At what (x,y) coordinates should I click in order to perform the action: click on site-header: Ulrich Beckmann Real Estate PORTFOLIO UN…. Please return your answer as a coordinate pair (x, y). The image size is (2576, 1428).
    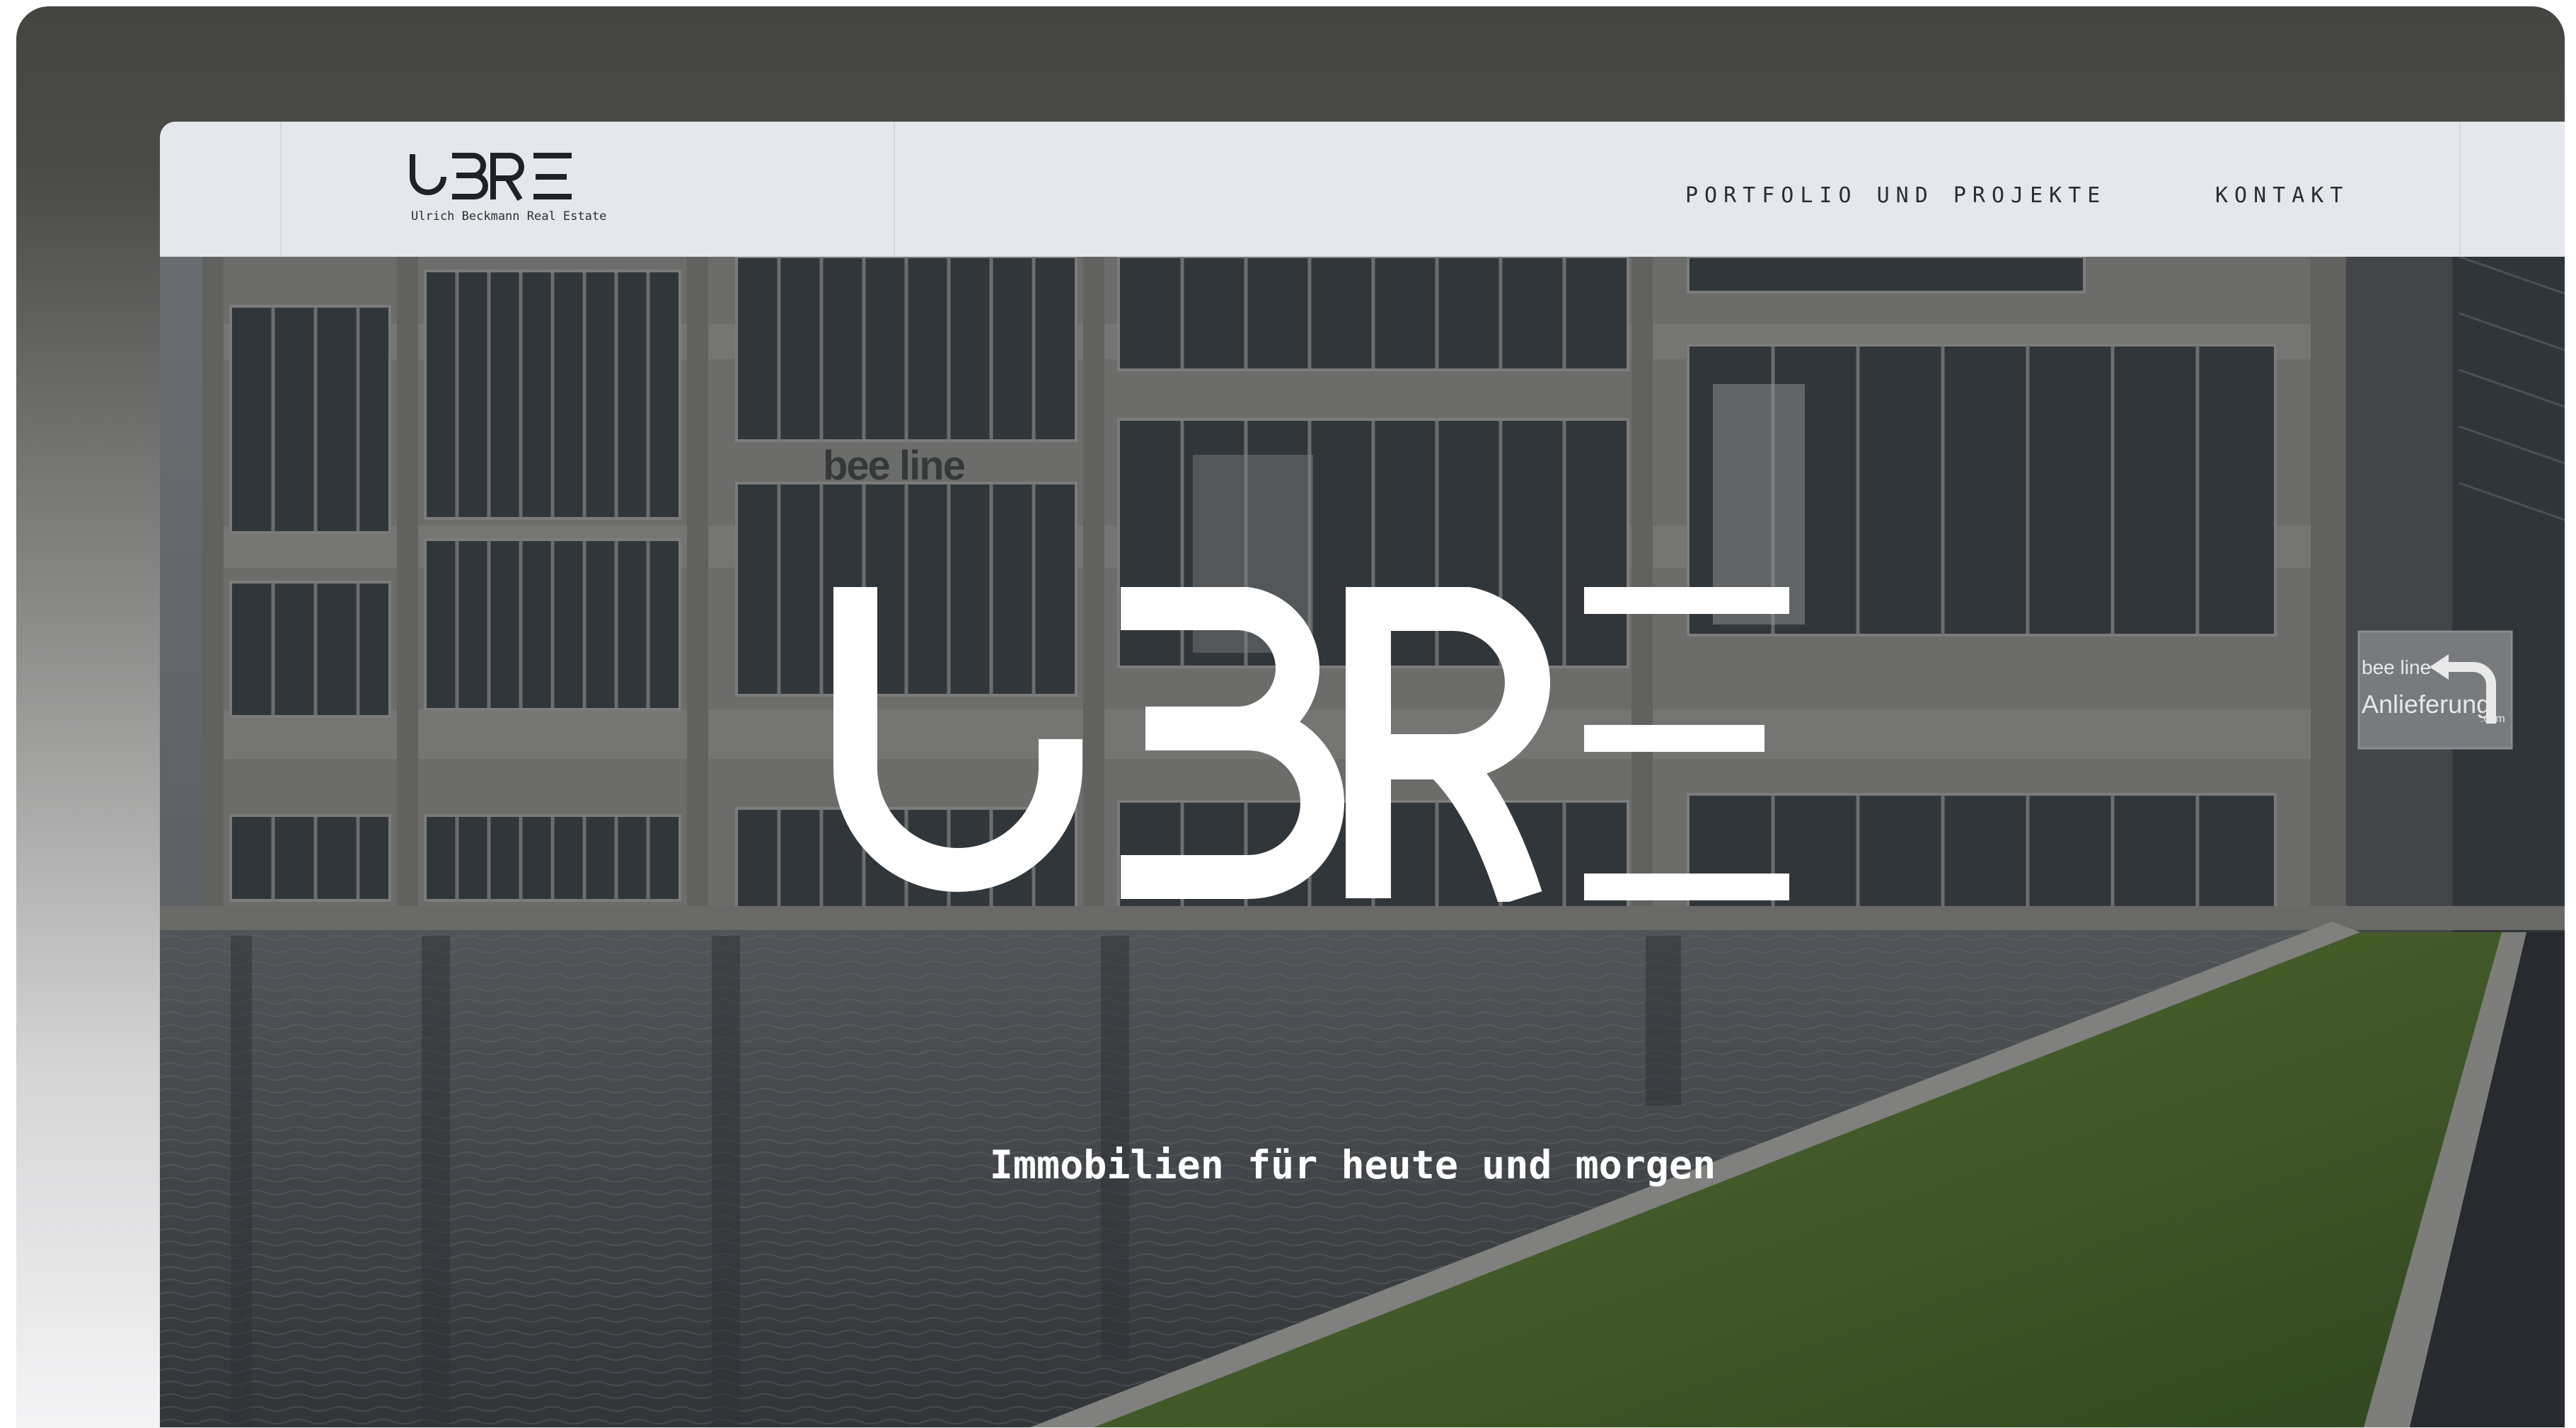
    Looking at the image, I should click on (1362, 190).